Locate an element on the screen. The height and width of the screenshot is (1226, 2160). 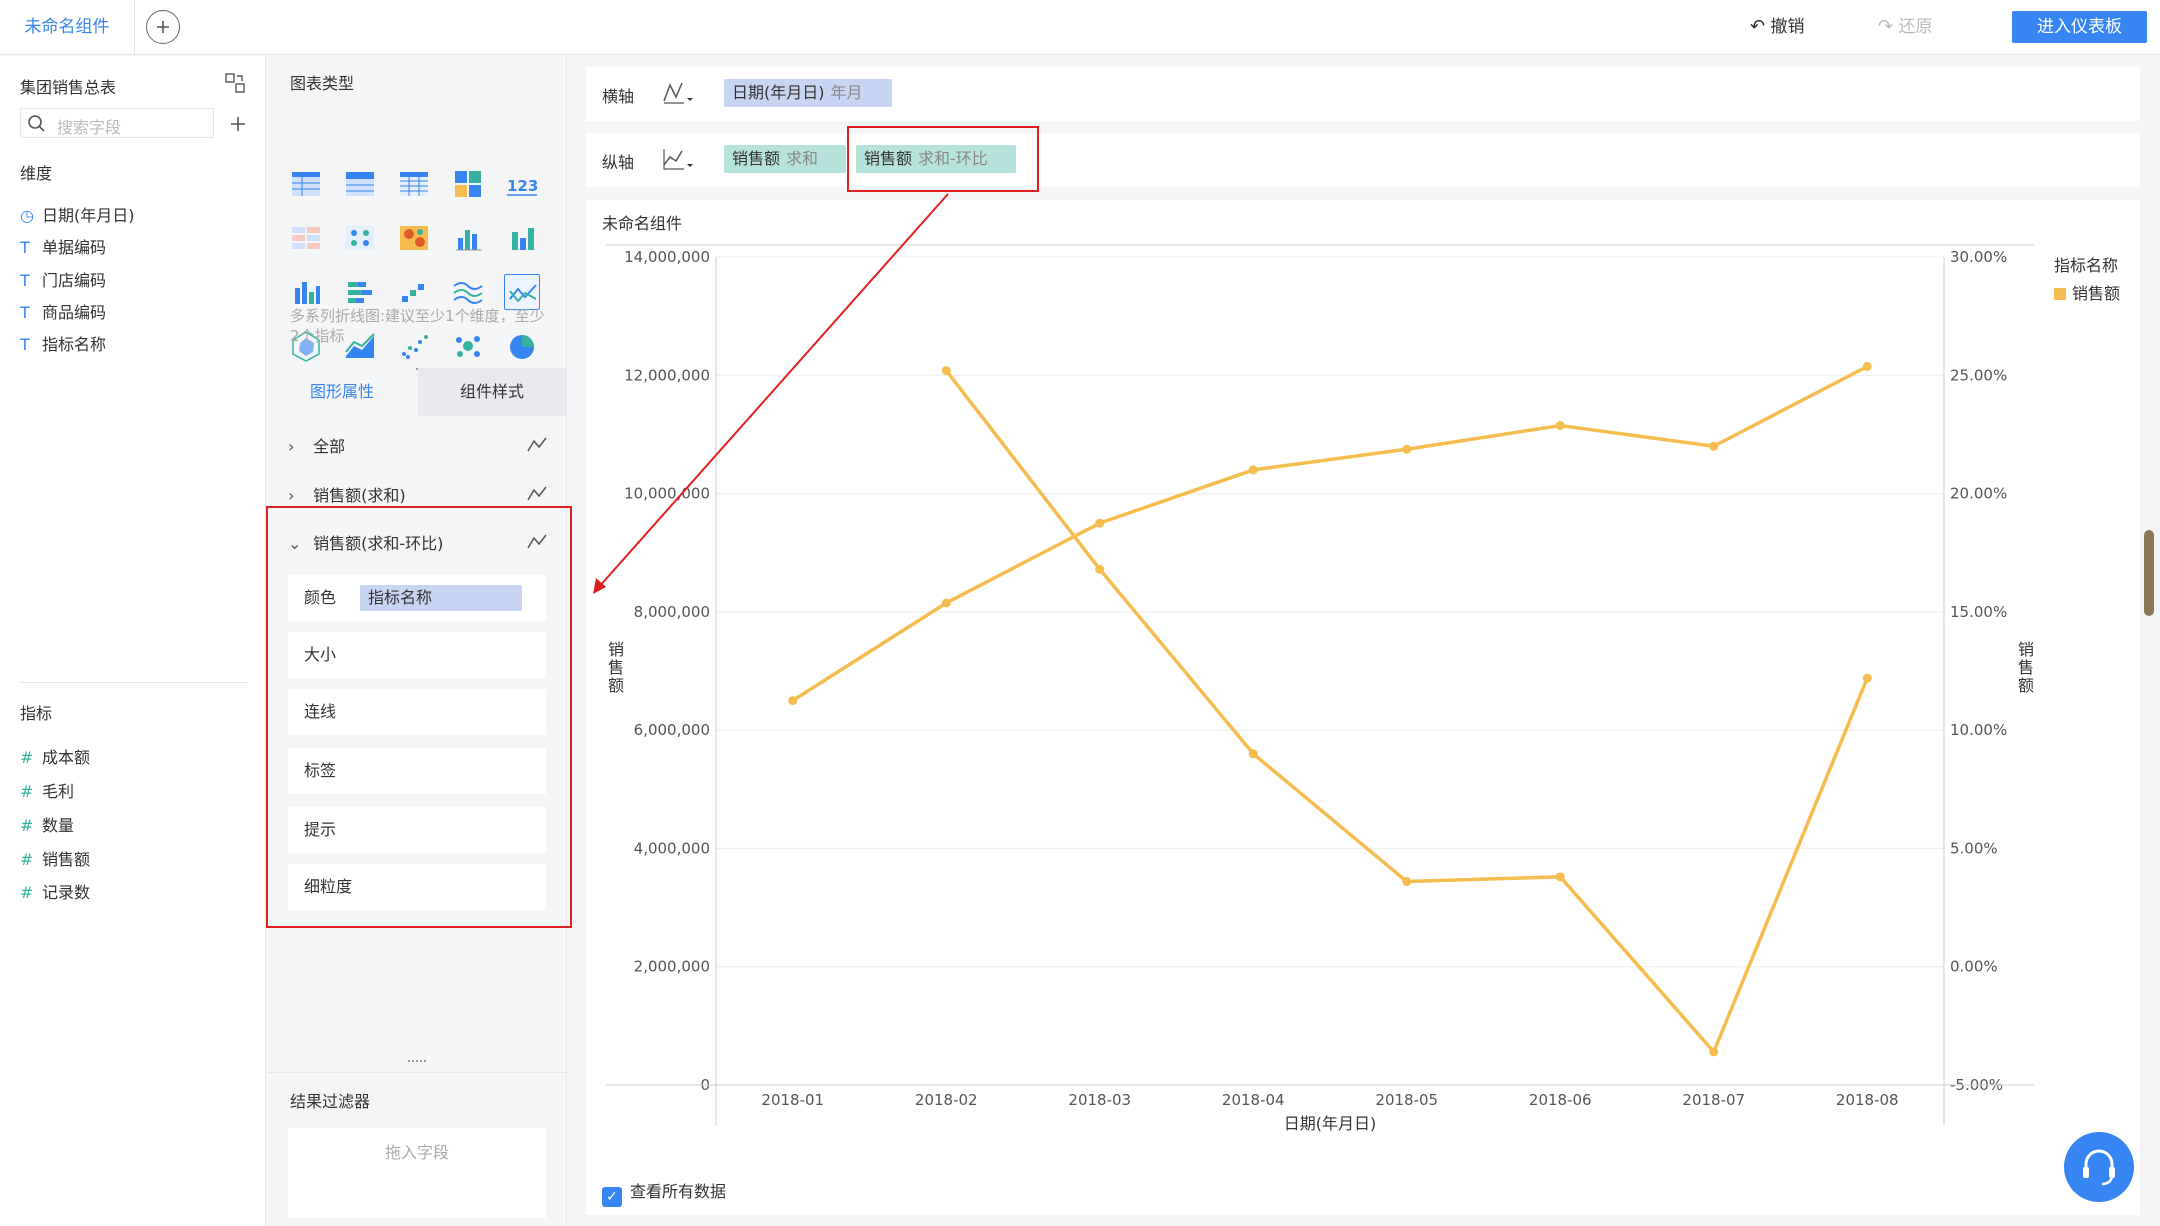
dimension-label: 门店编码 is located at coordinates (74, 280).